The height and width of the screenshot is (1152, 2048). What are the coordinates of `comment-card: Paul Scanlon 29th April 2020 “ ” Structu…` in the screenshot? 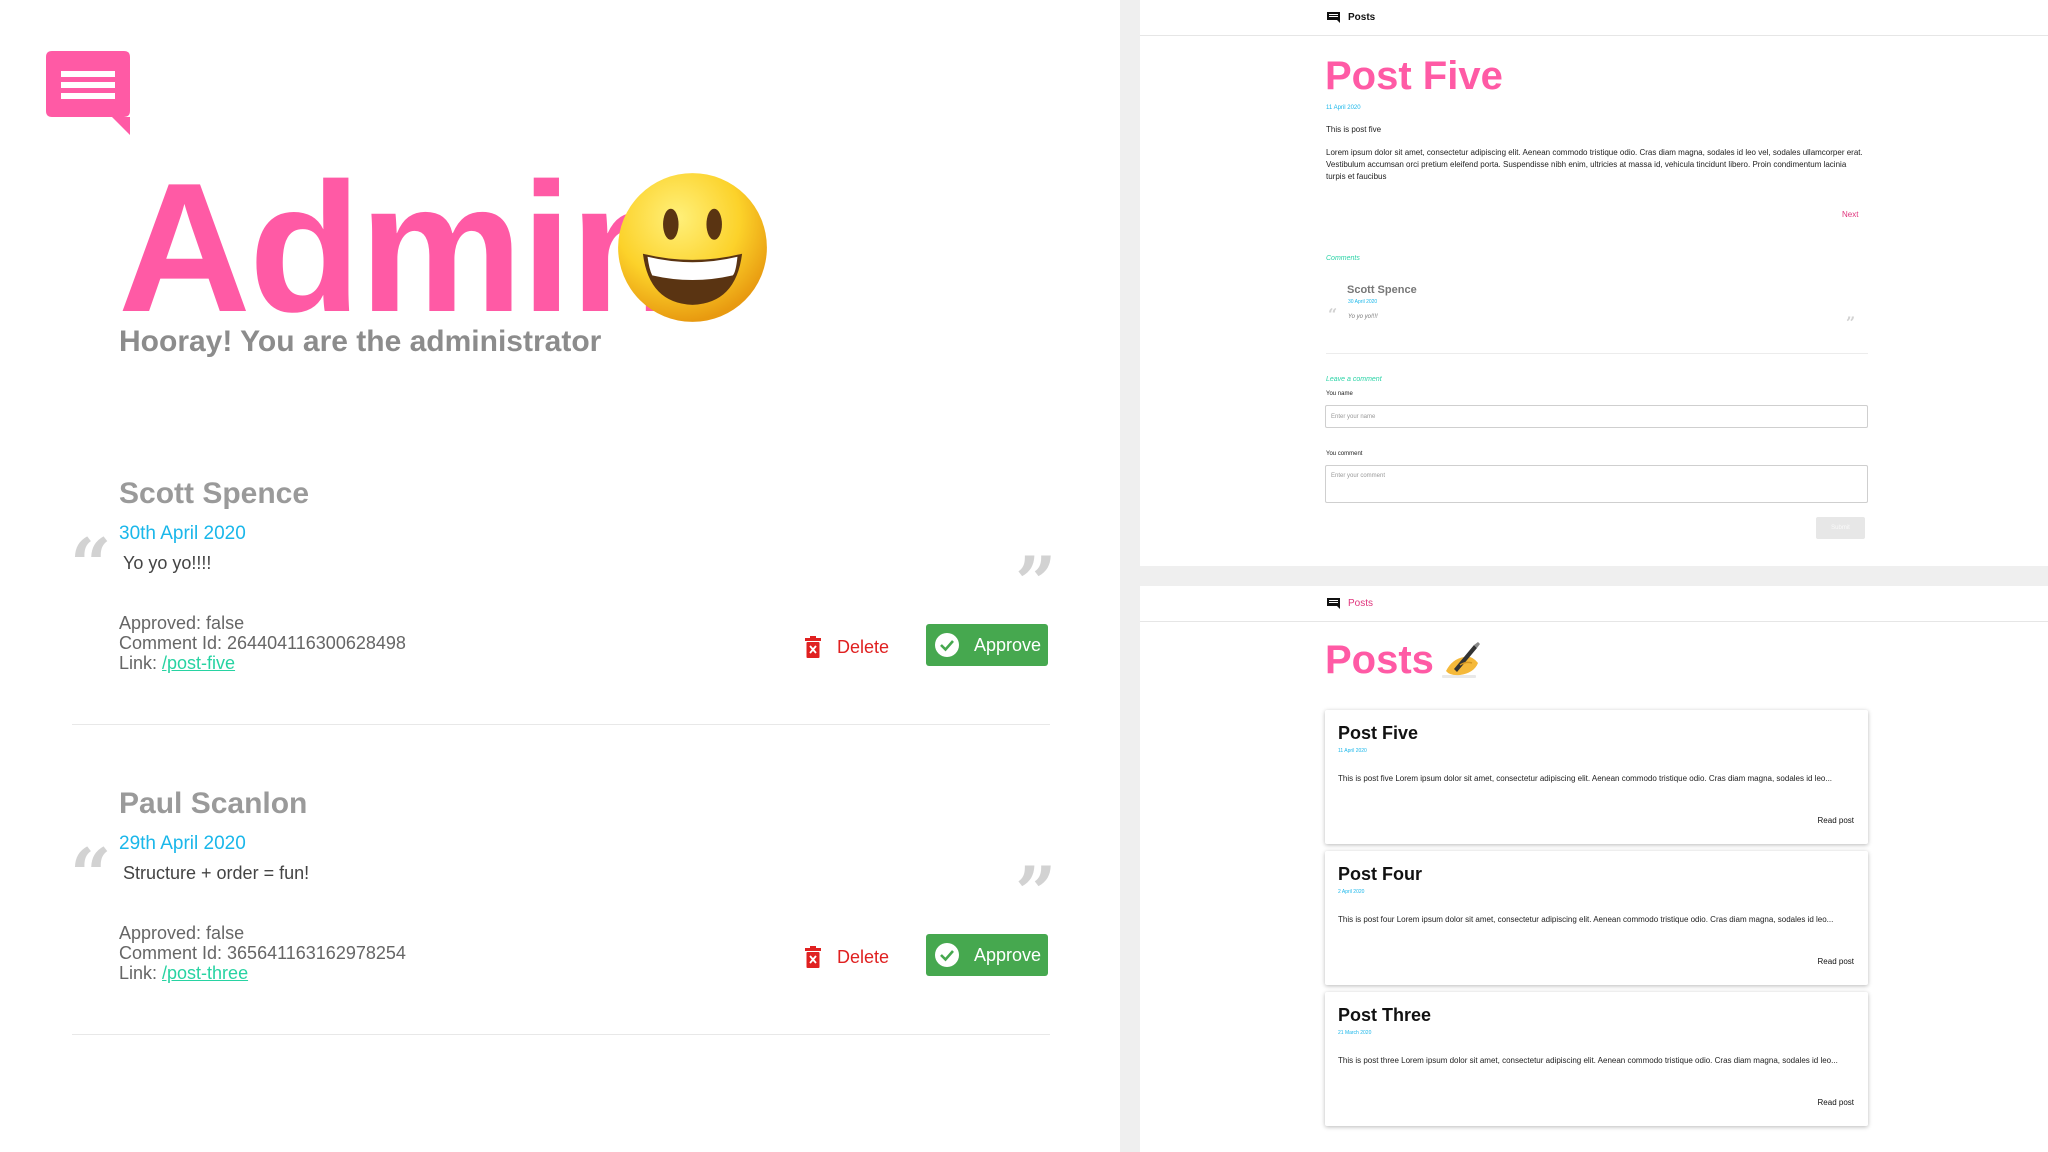 It's located at (560, 942).